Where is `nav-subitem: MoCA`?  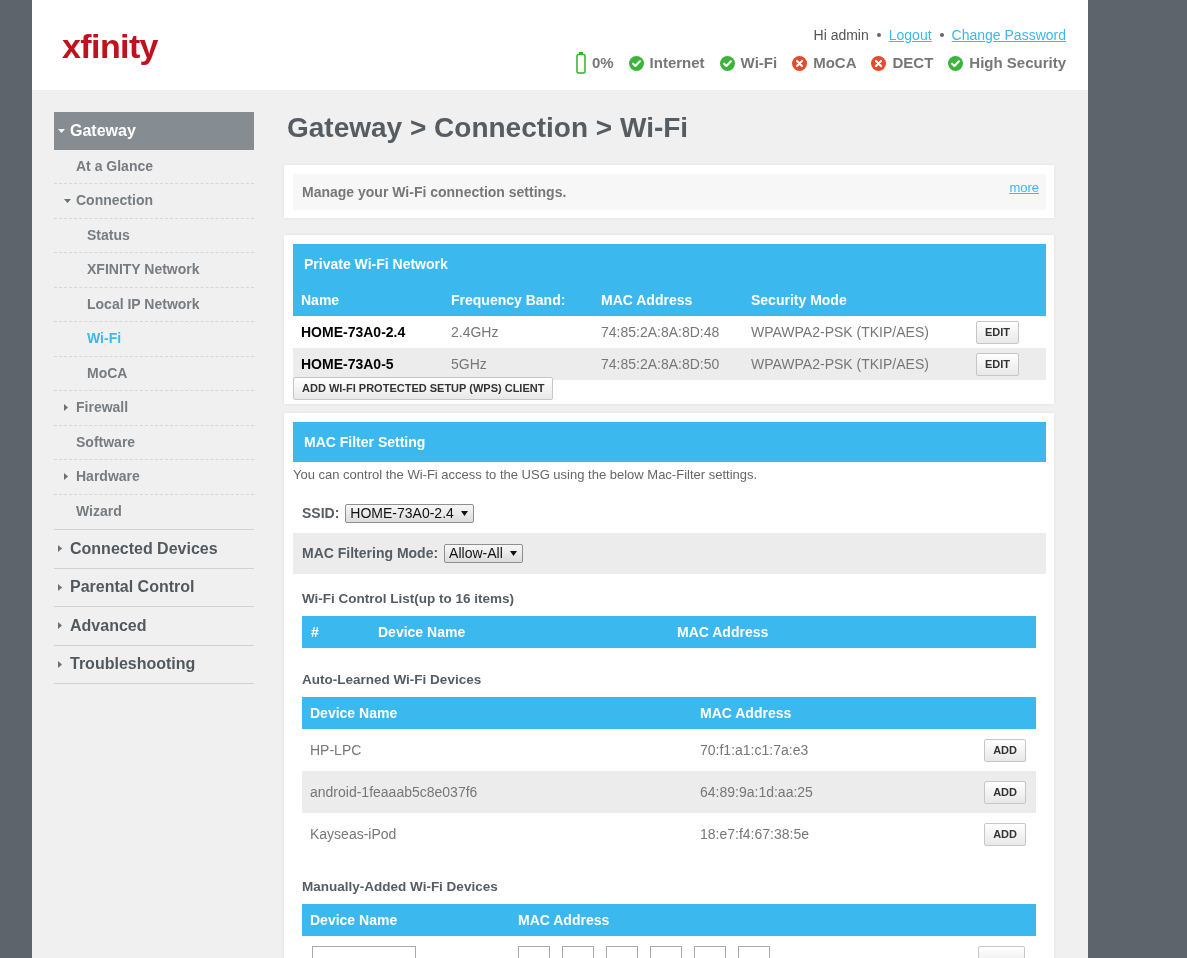 nav-subitem: MoCA is located at coordinates (154, 373).